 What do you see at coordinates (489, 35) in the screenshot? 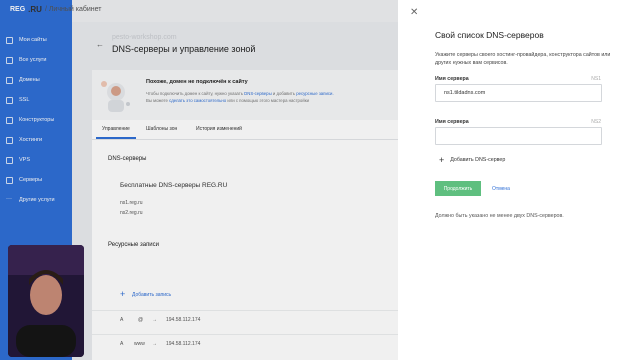
I see `drawer-title: Свой список DNS-серверов` at bounding box center [489, 35].